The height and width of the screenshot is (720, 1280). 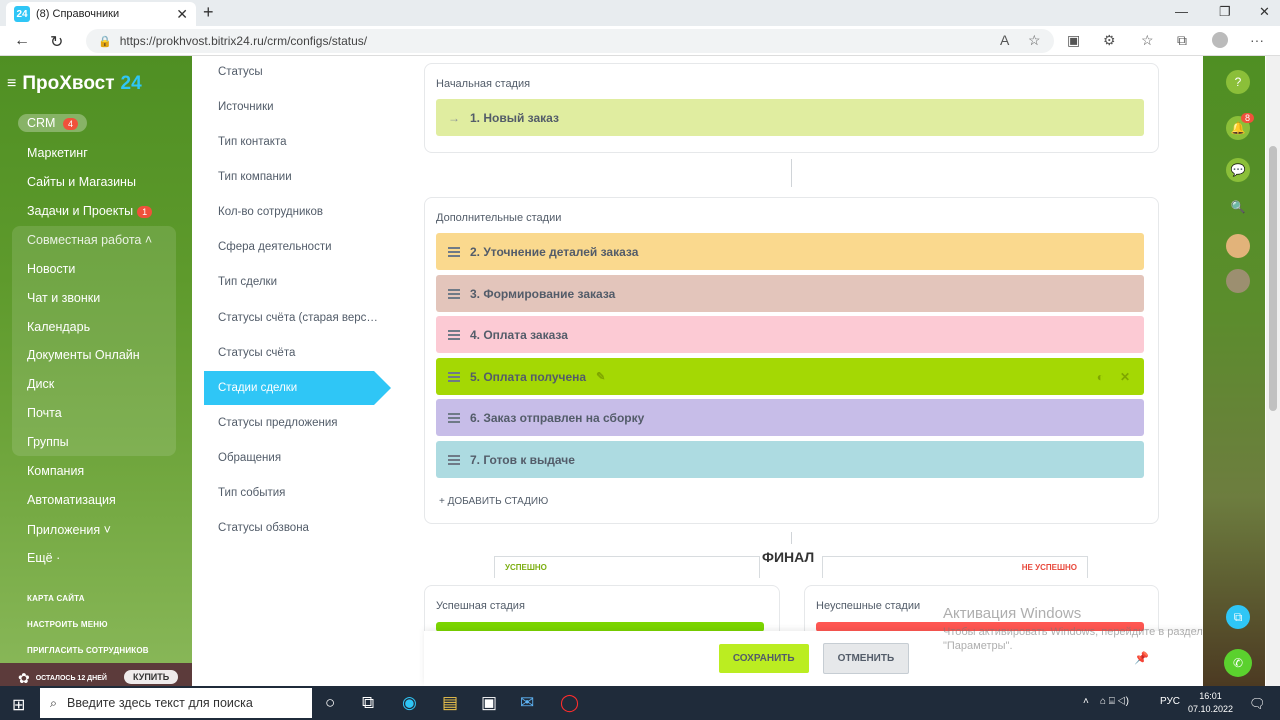 What do you see at coordinates (48, 442) in the screenshot?
I see `sidebar-item-groups: Группы` at bounding box center [48, 442].